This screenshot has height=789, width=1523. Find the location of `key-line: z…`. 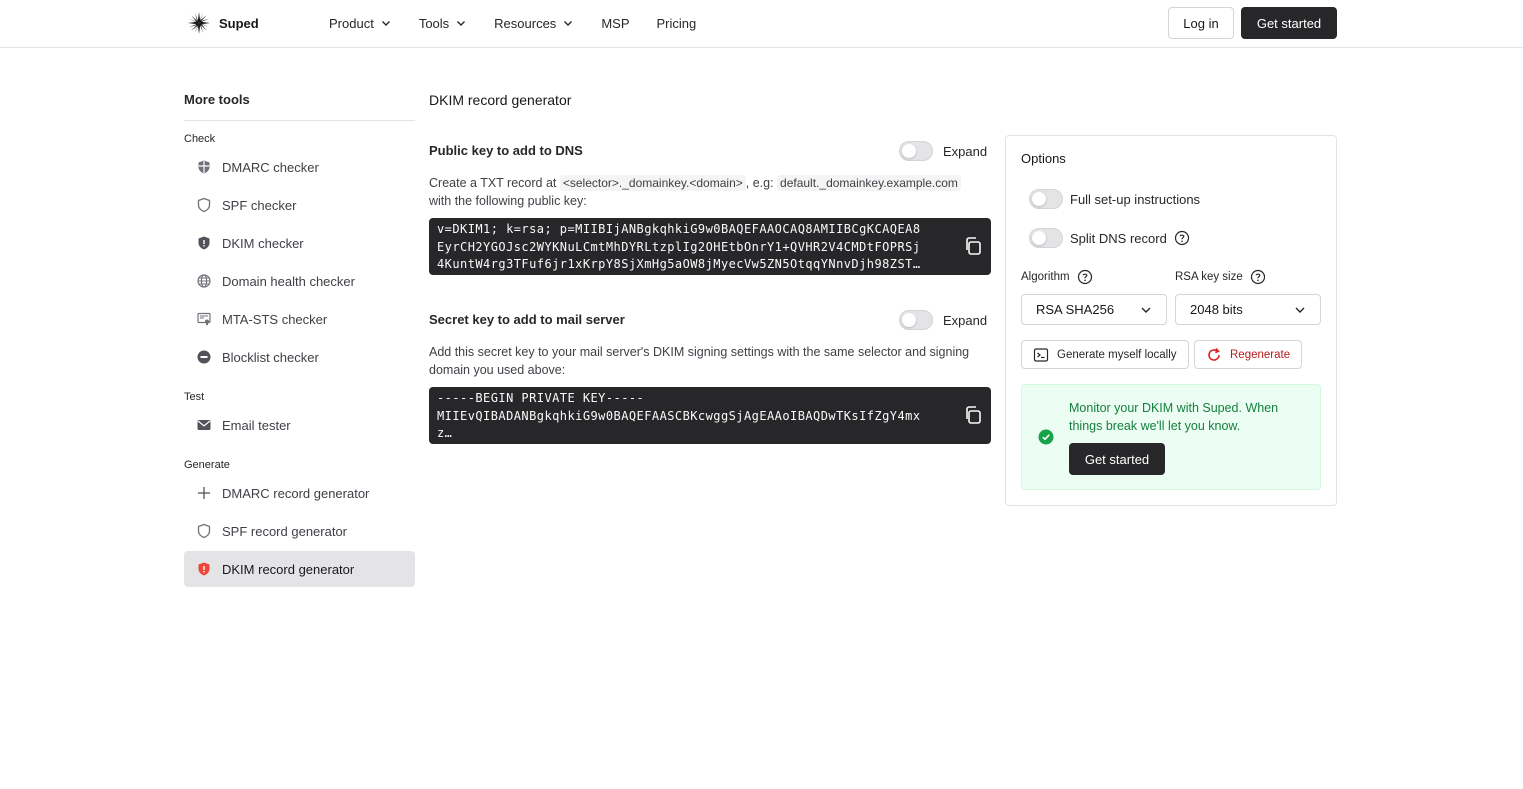

key-line: z… is located at coordinates (445, 433).